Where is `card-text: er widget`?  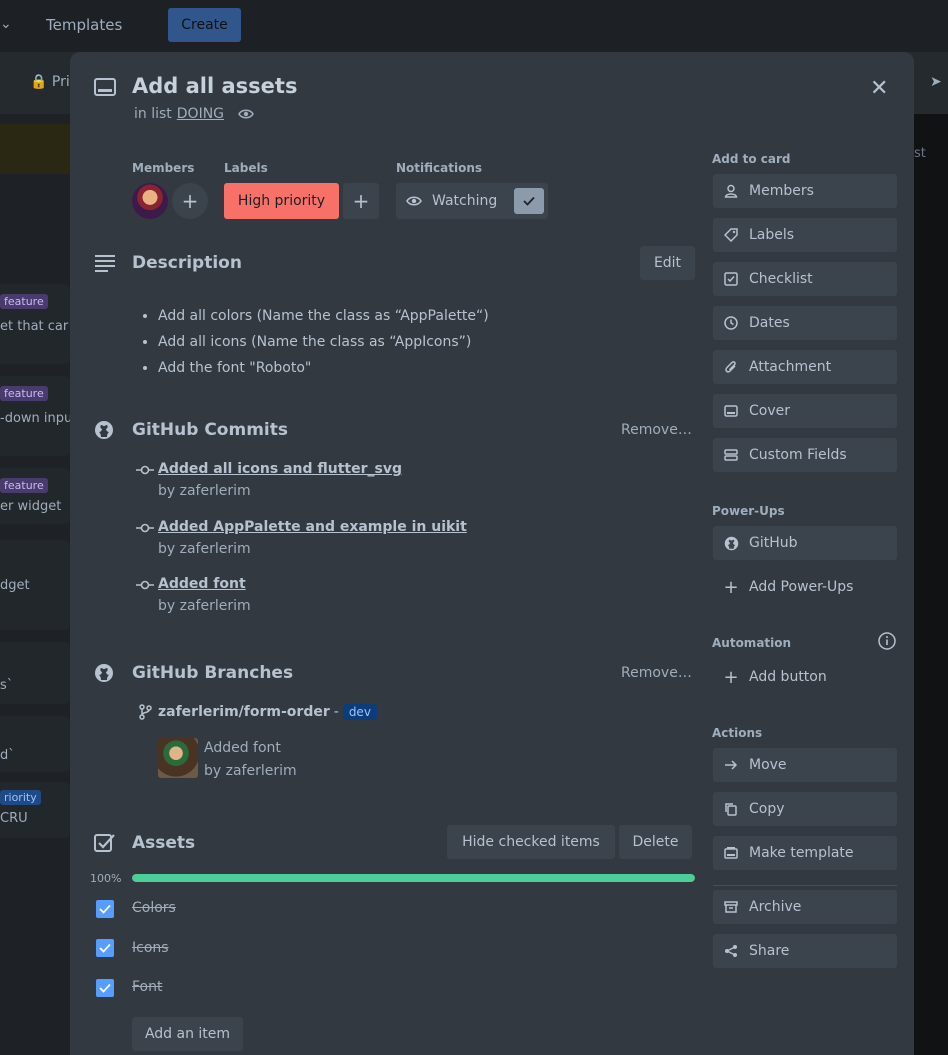
card-text: er widget is located at coordinates (31, 506).